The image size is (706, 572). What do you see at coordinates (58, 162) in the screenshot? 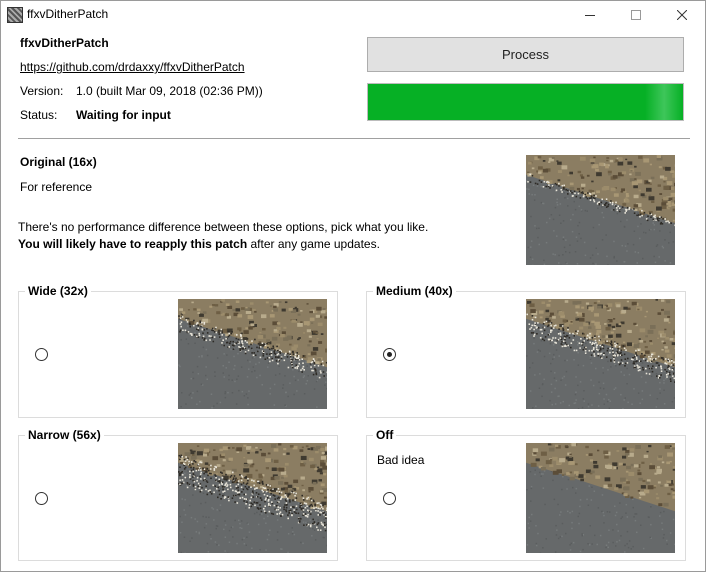
I see `original-title: Original (16x)` at bounding box center [58, 162].